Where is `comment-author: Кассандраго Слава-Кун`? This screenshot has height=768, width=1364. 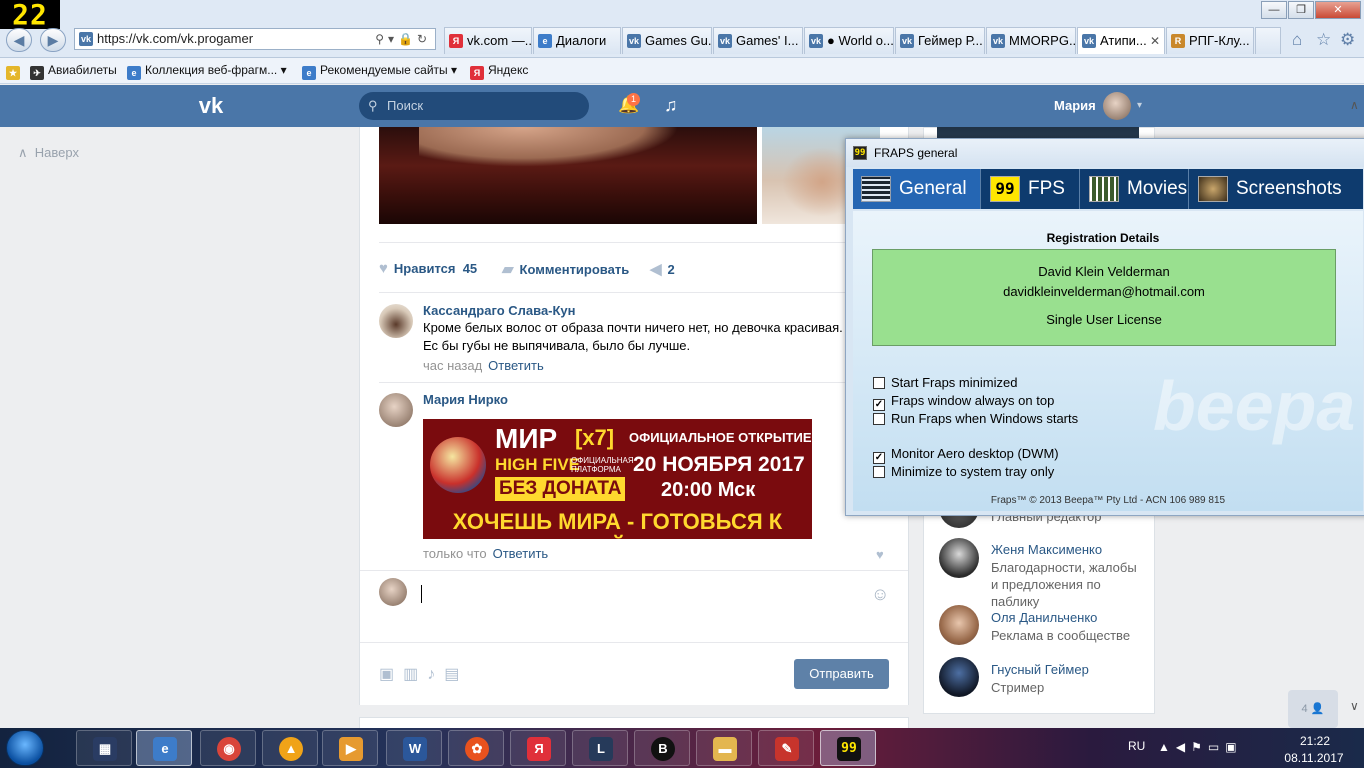
comment-author: Кассандраго Слава-Кун is located at coordinates (499, 310).